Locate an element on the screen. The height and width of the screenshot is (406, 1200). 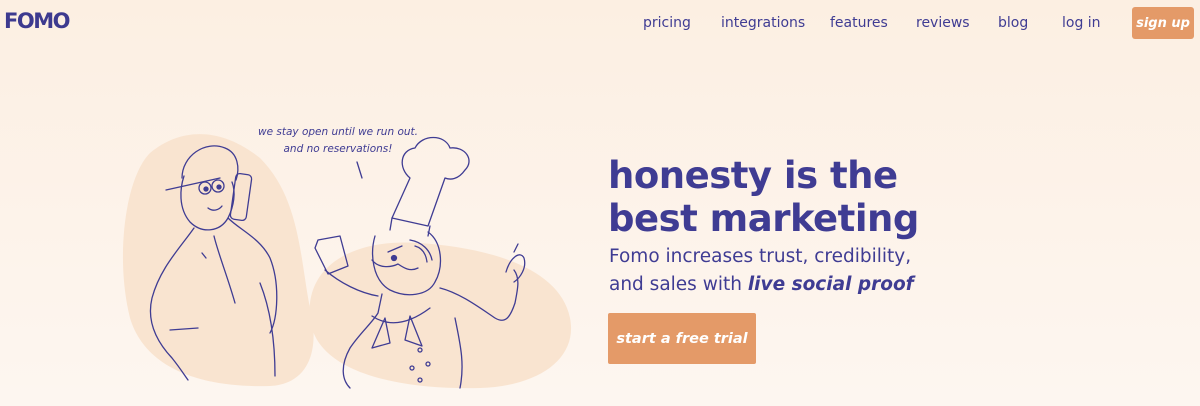
subheadline-prefix: and sales with is located at coordinates (678, 284).